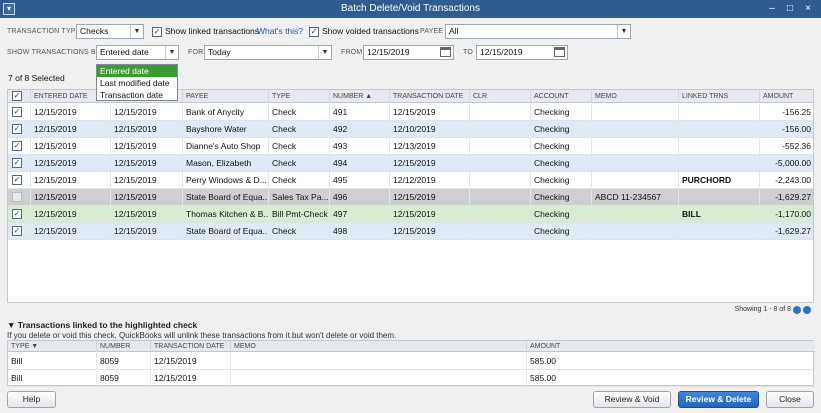 This screenshot has height=413, width=821. Describe the element at coordinates (157, 32) in the screenshot. I see `show-linked-checkbox: ✓` at that location.